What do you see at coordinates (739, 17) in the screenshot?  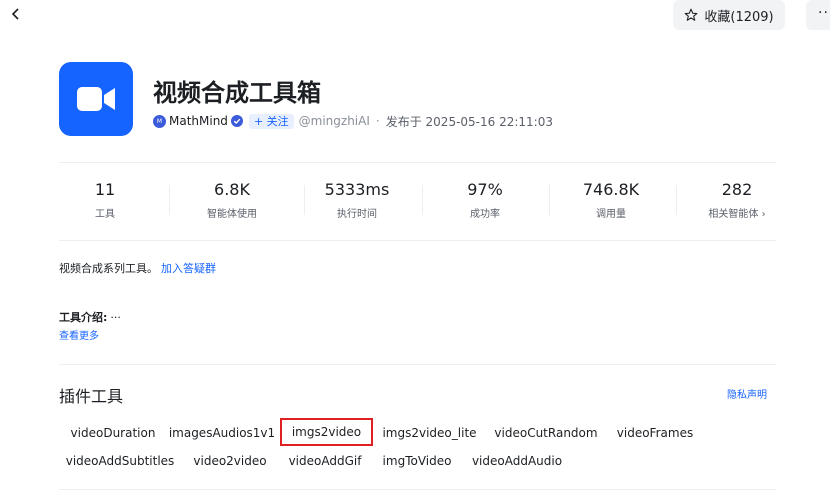 I see `favorite-count: 收藏(1209)` at bounding box center [739, 17].